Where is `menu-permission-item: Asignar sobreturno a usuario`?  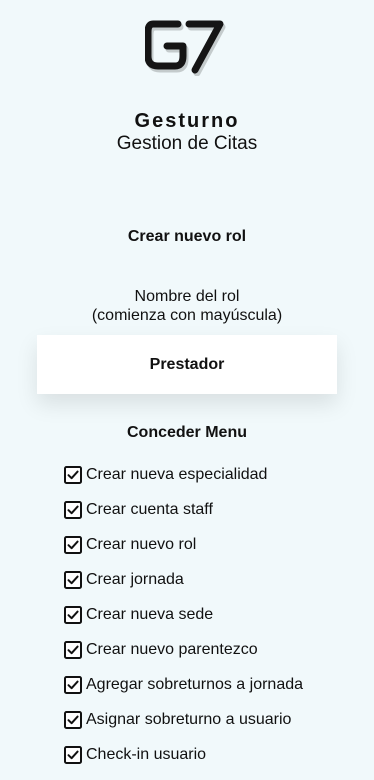 menu-permission-item: Asignar sobreturno a usuario is located at coordinates (183, 727).